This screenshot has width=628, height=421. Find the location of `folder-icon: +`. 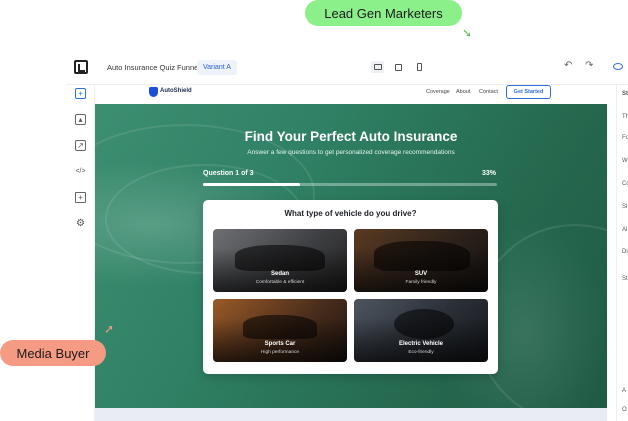

folder-icon: + is located at coordinates (80, 197).